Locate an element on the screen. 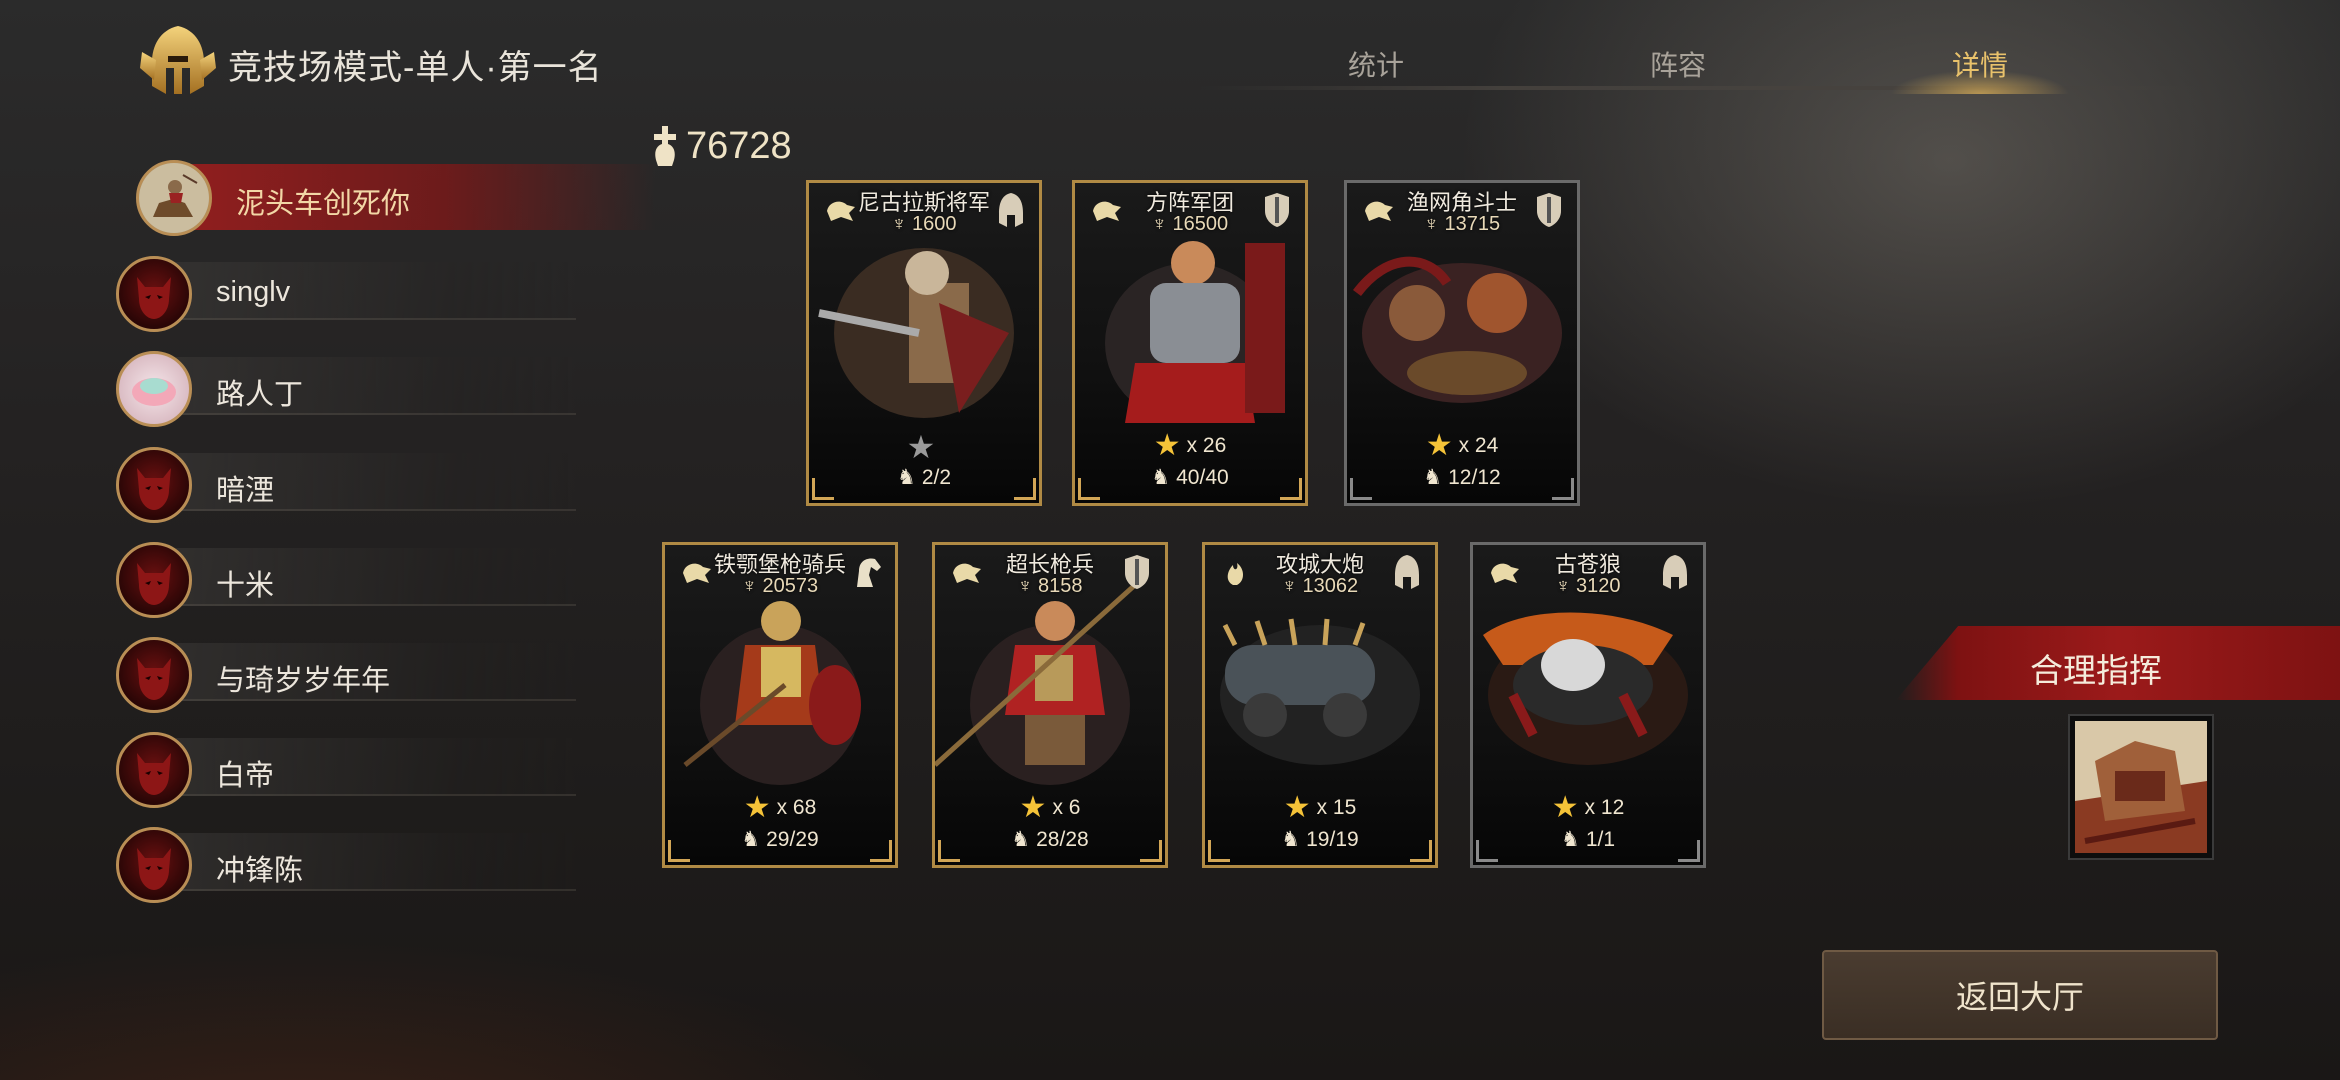  player-row: 冲锋陈 is located at coordinates (346, 865).